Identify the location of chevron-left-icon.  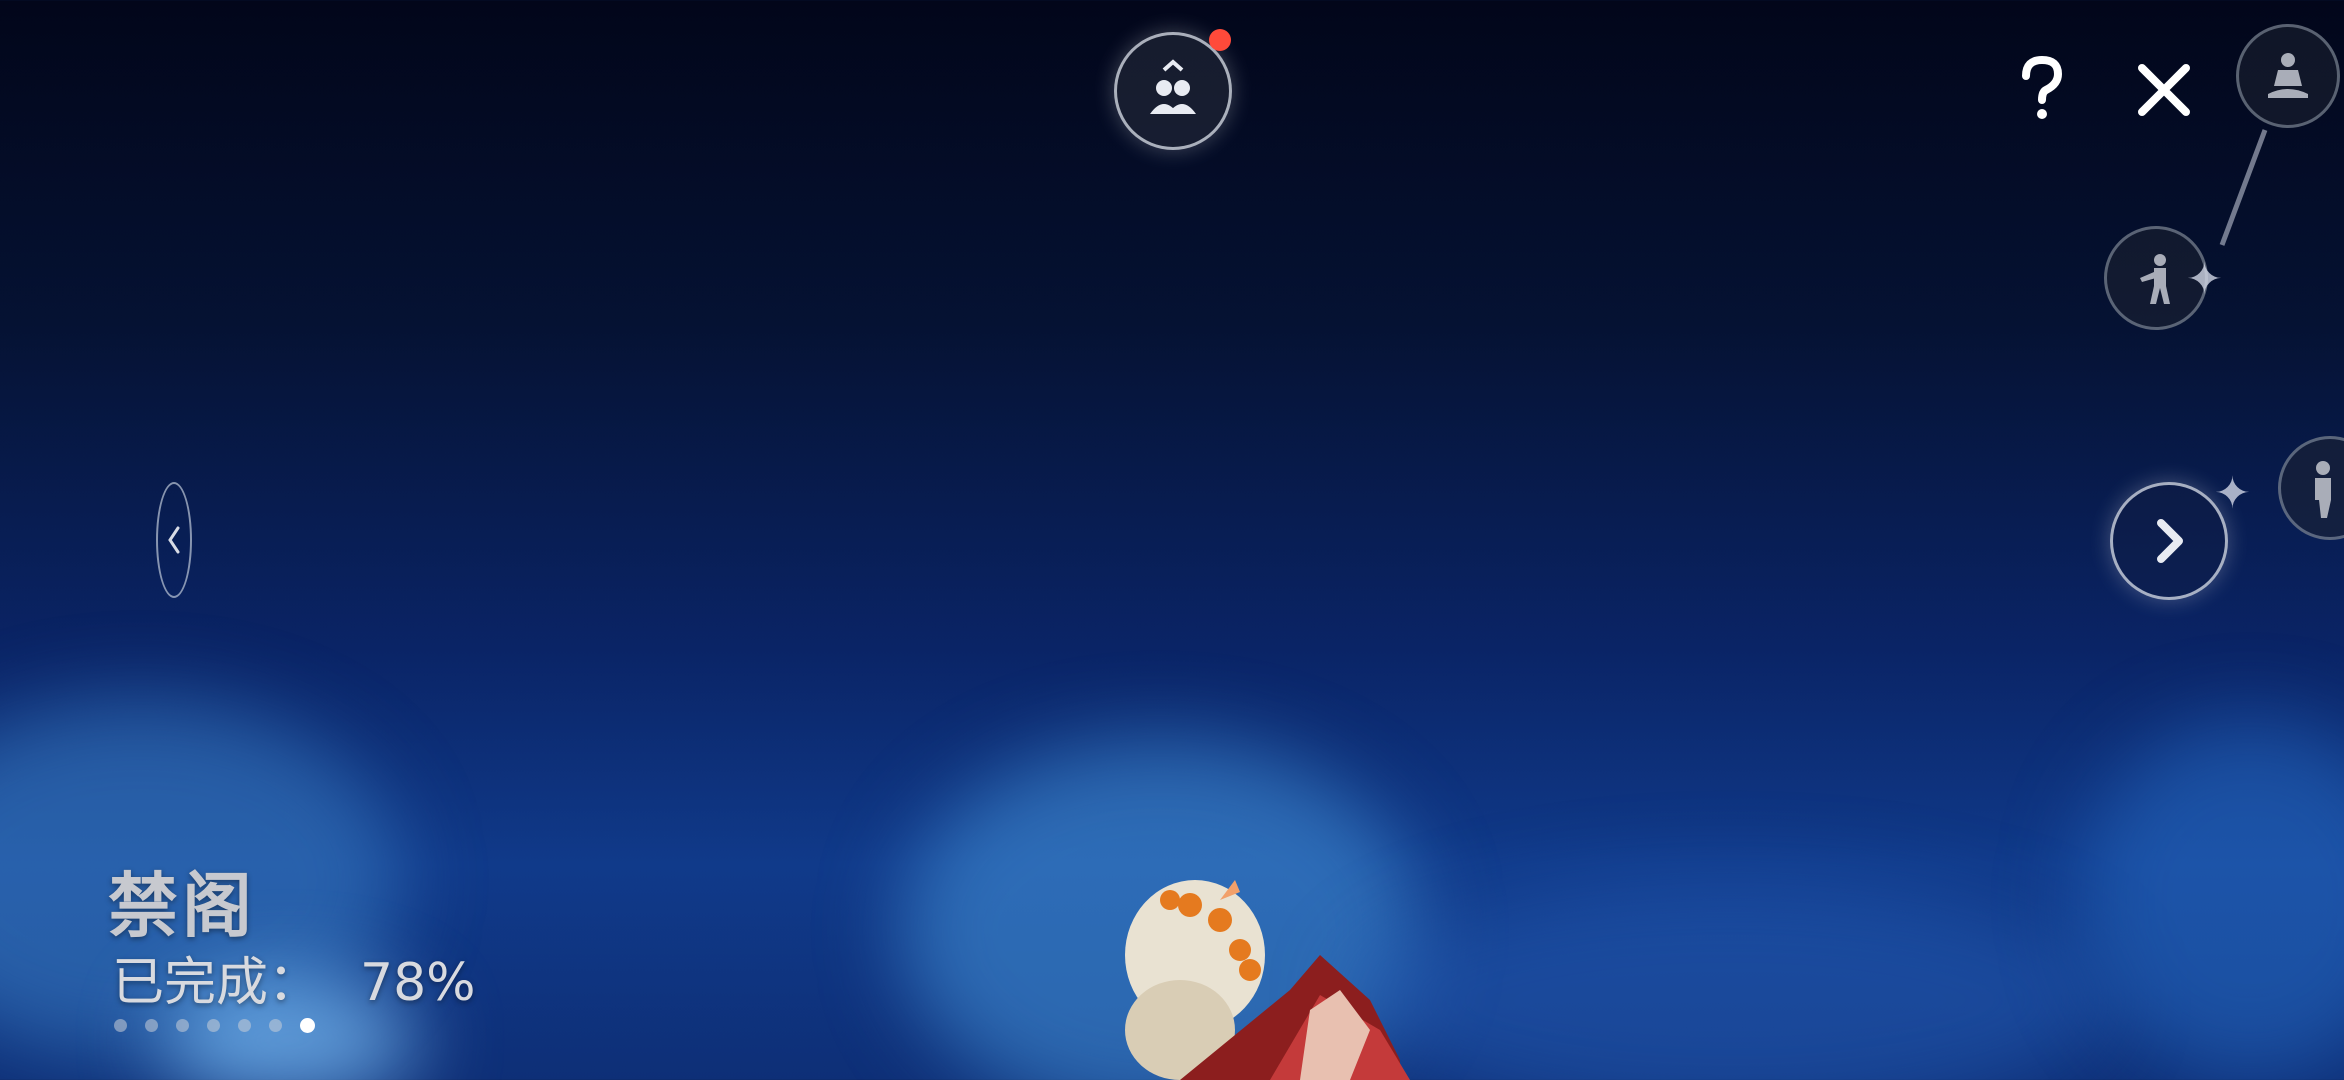
(174, 540).